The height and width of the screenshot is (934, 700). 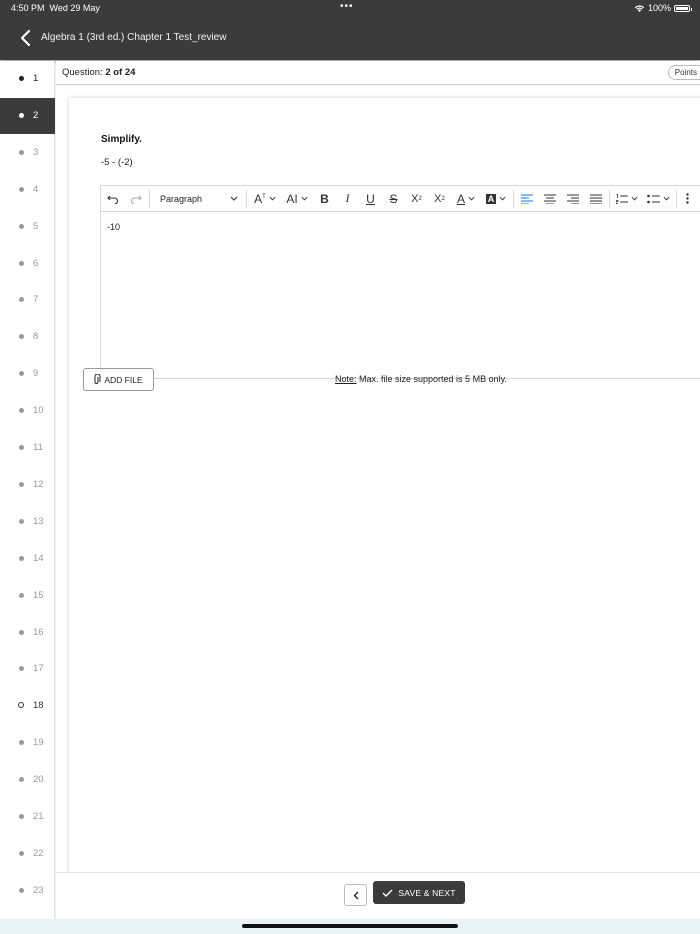 I want to click on note-text: Max. file size supported is 5 MB only., so click(x=431, y=379).